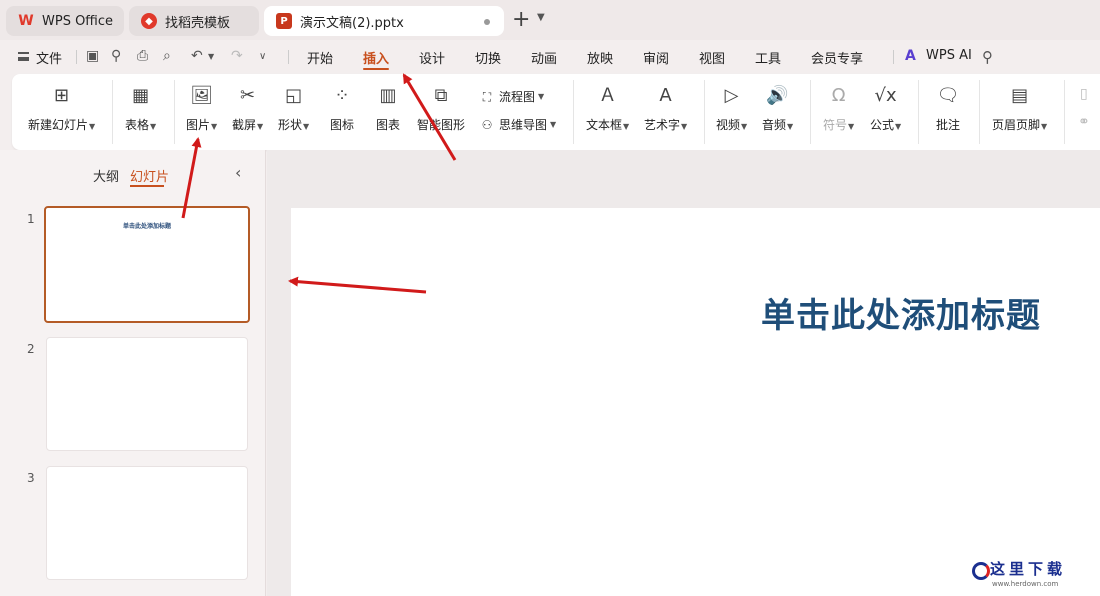 Image resolution: width=1100 pixels, height=596 pixels. I want to click on print-icon: ⎙, so click(142, 56).